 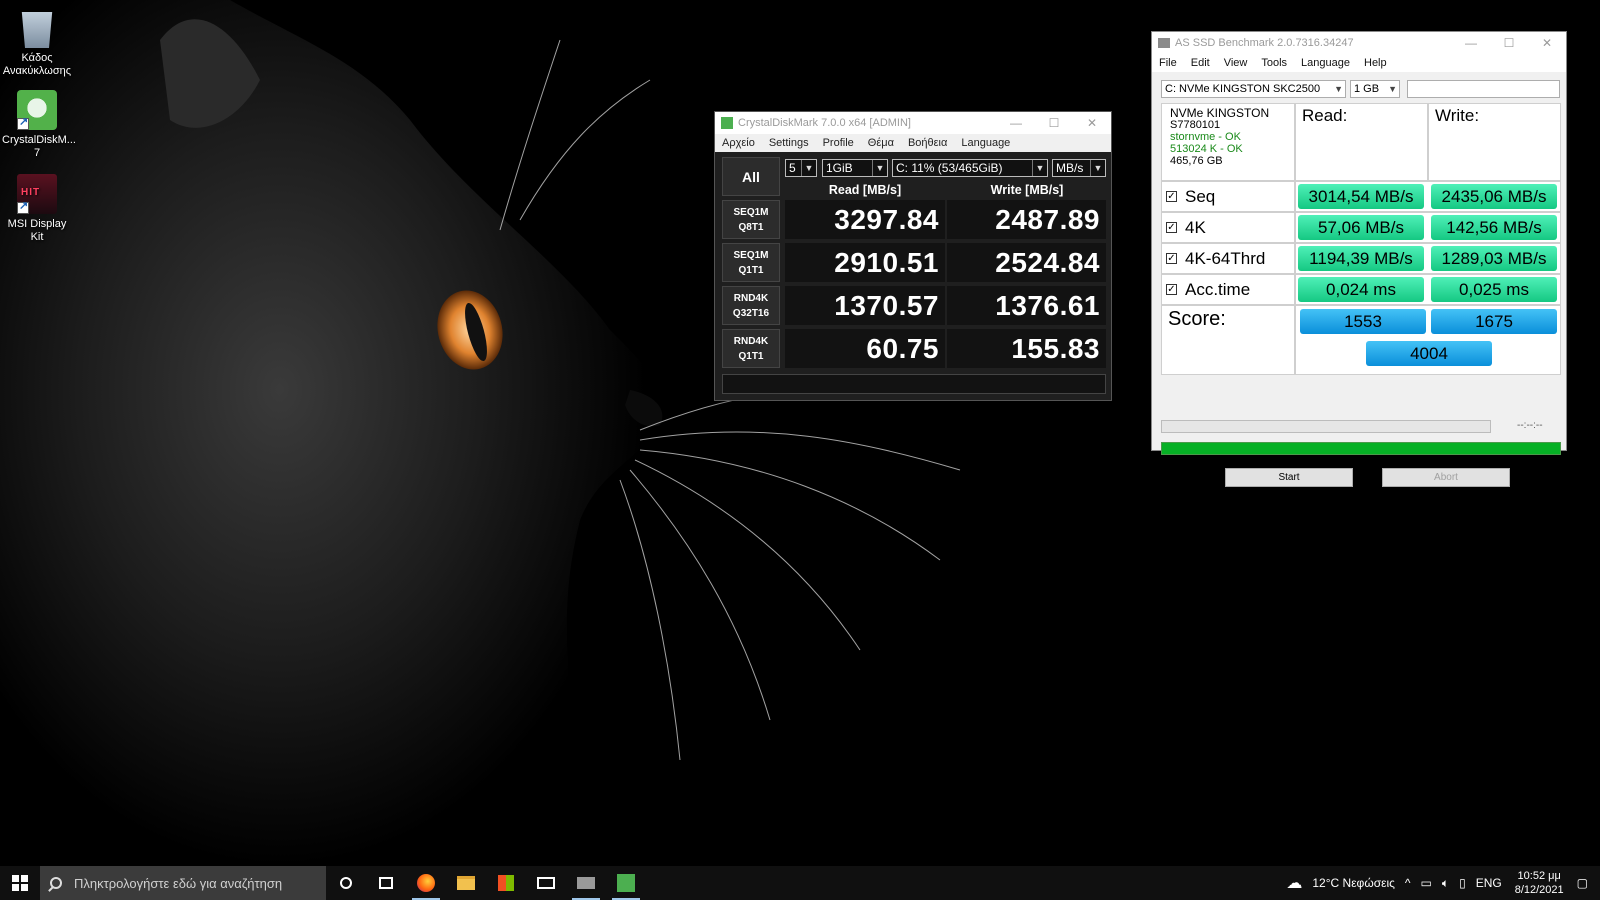 I want to click on as-ssd-score-label: Score:, so click(x=1228, y=340).